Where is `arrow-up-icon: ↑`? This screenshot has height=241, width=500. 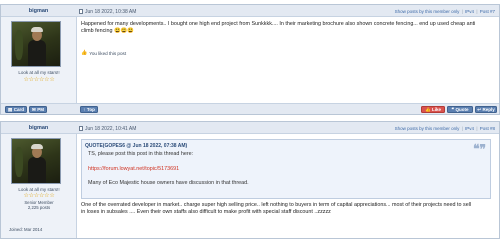
arrow-up-icon: ↑ is located at coordinates (84, 109).